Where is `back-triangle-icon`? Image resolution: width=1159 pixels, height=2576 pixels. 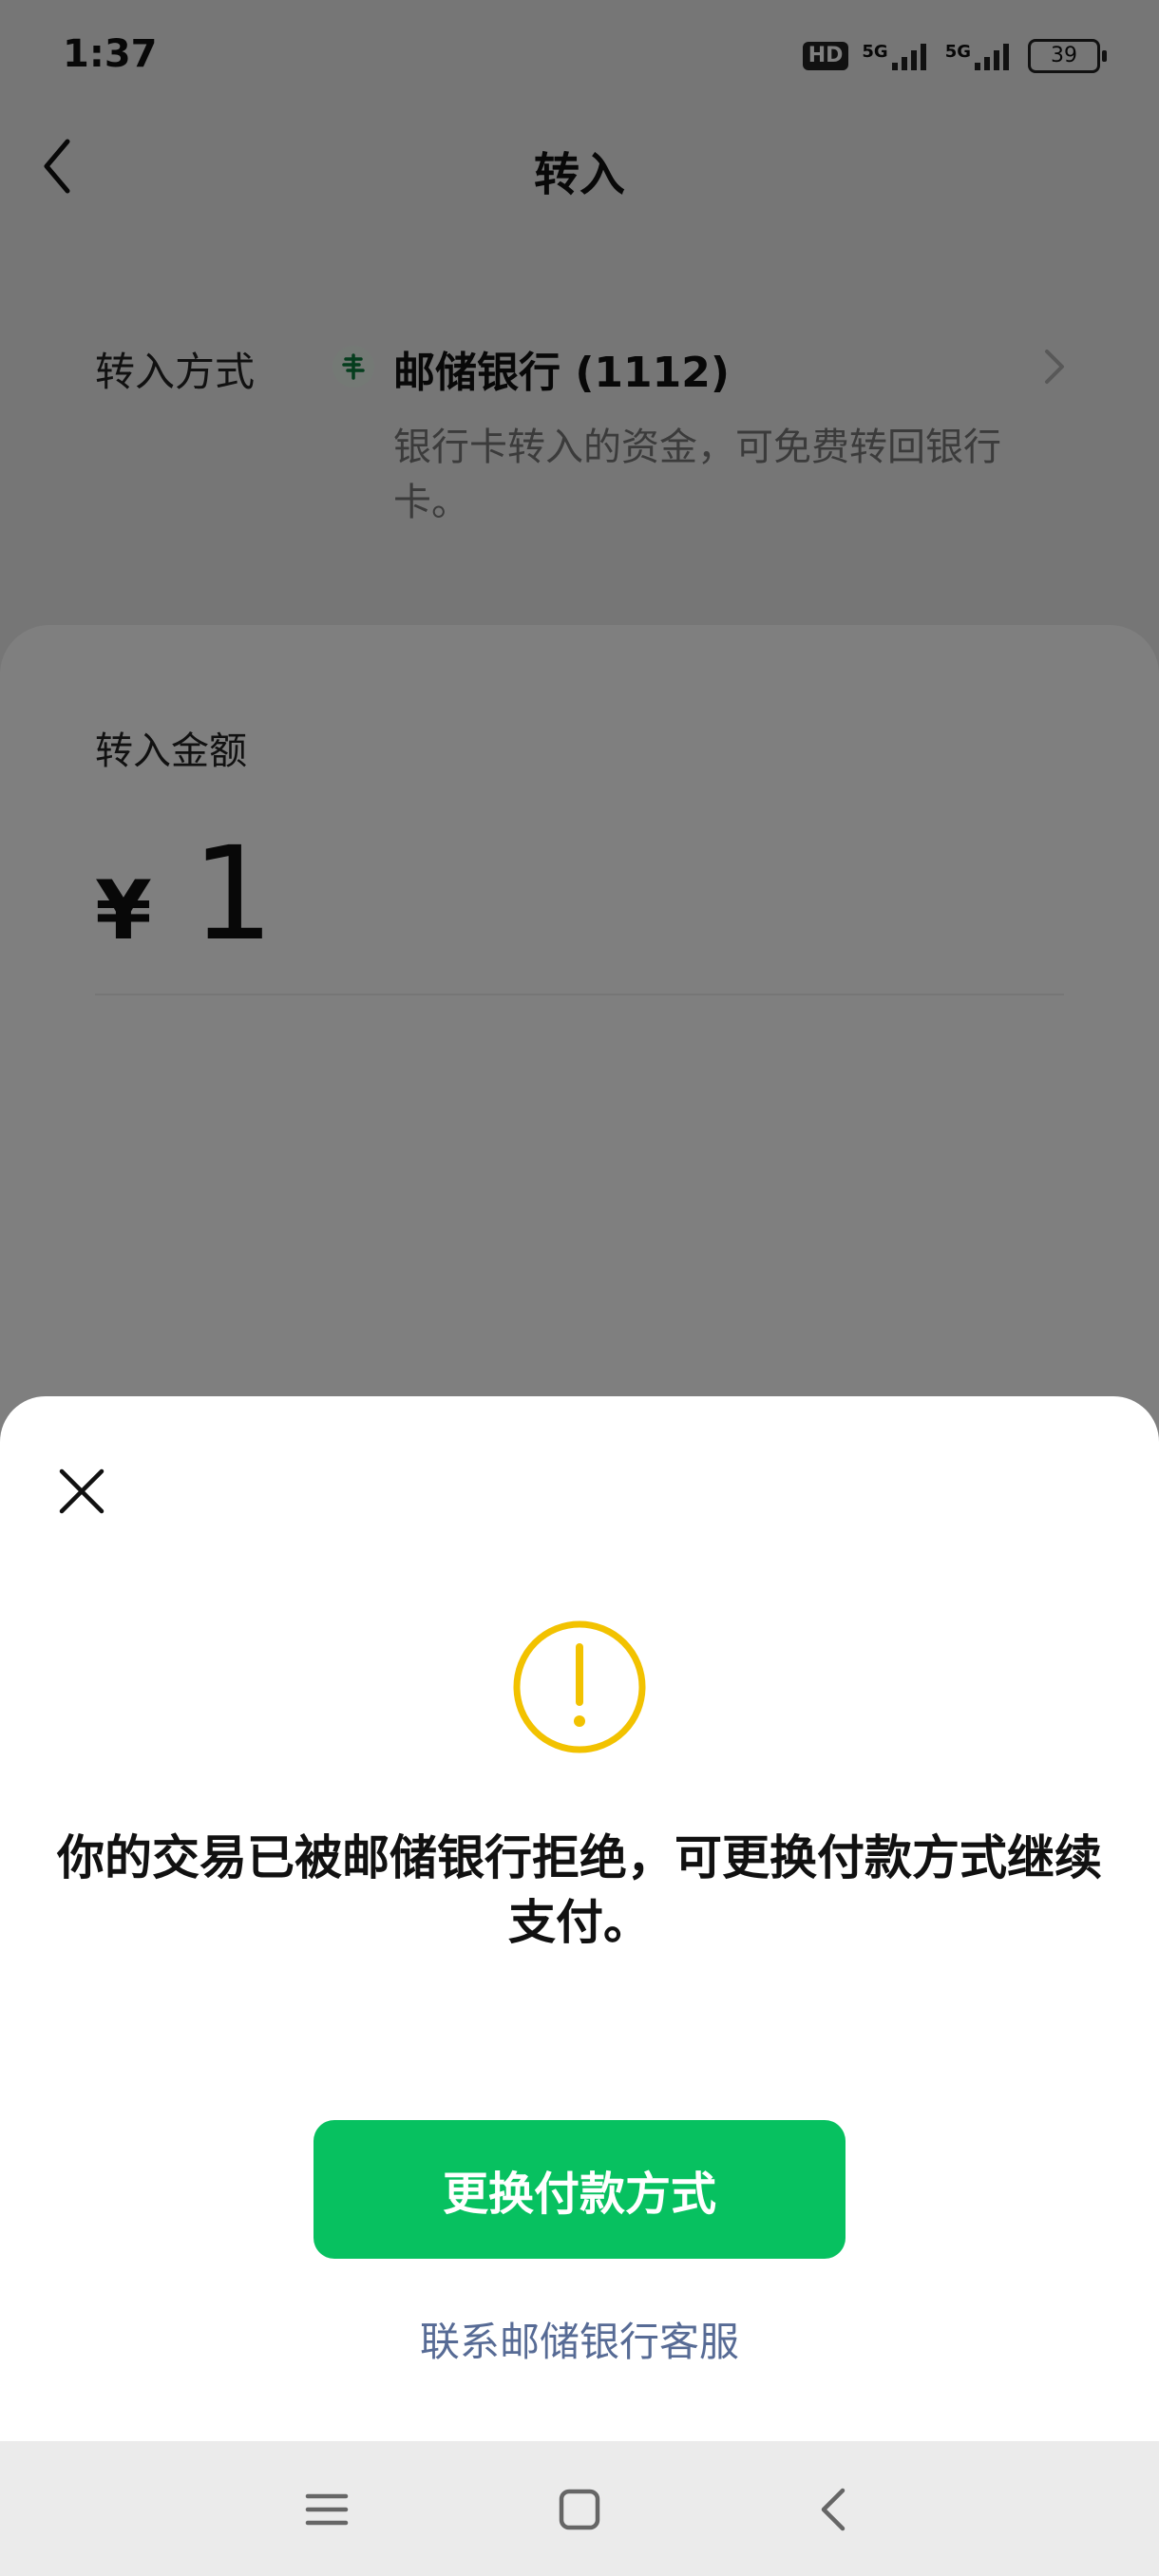
back-triangle-icon is located at coordinates (833, 2509).